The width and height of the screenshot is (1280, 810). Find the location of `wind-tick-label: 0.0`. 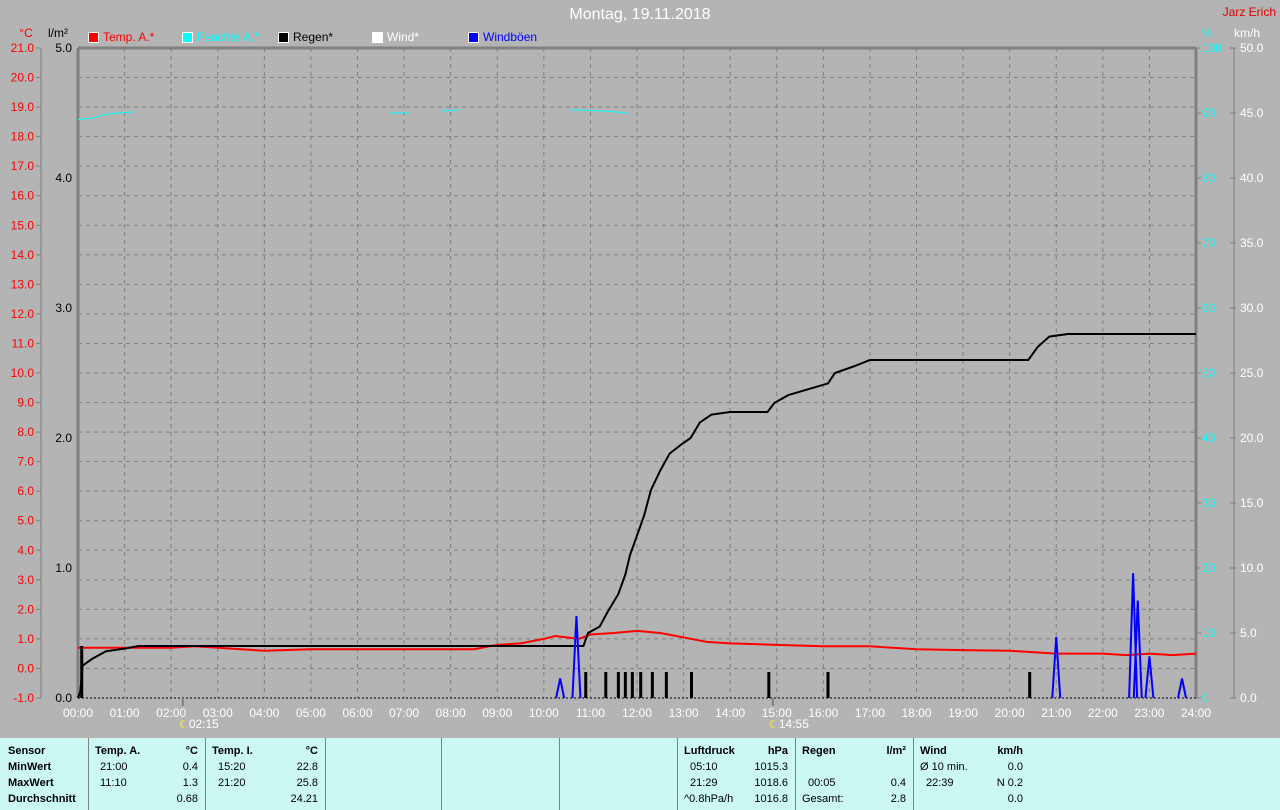

wind-tick-label: 0.0 is located at coordinates (1248, 698).